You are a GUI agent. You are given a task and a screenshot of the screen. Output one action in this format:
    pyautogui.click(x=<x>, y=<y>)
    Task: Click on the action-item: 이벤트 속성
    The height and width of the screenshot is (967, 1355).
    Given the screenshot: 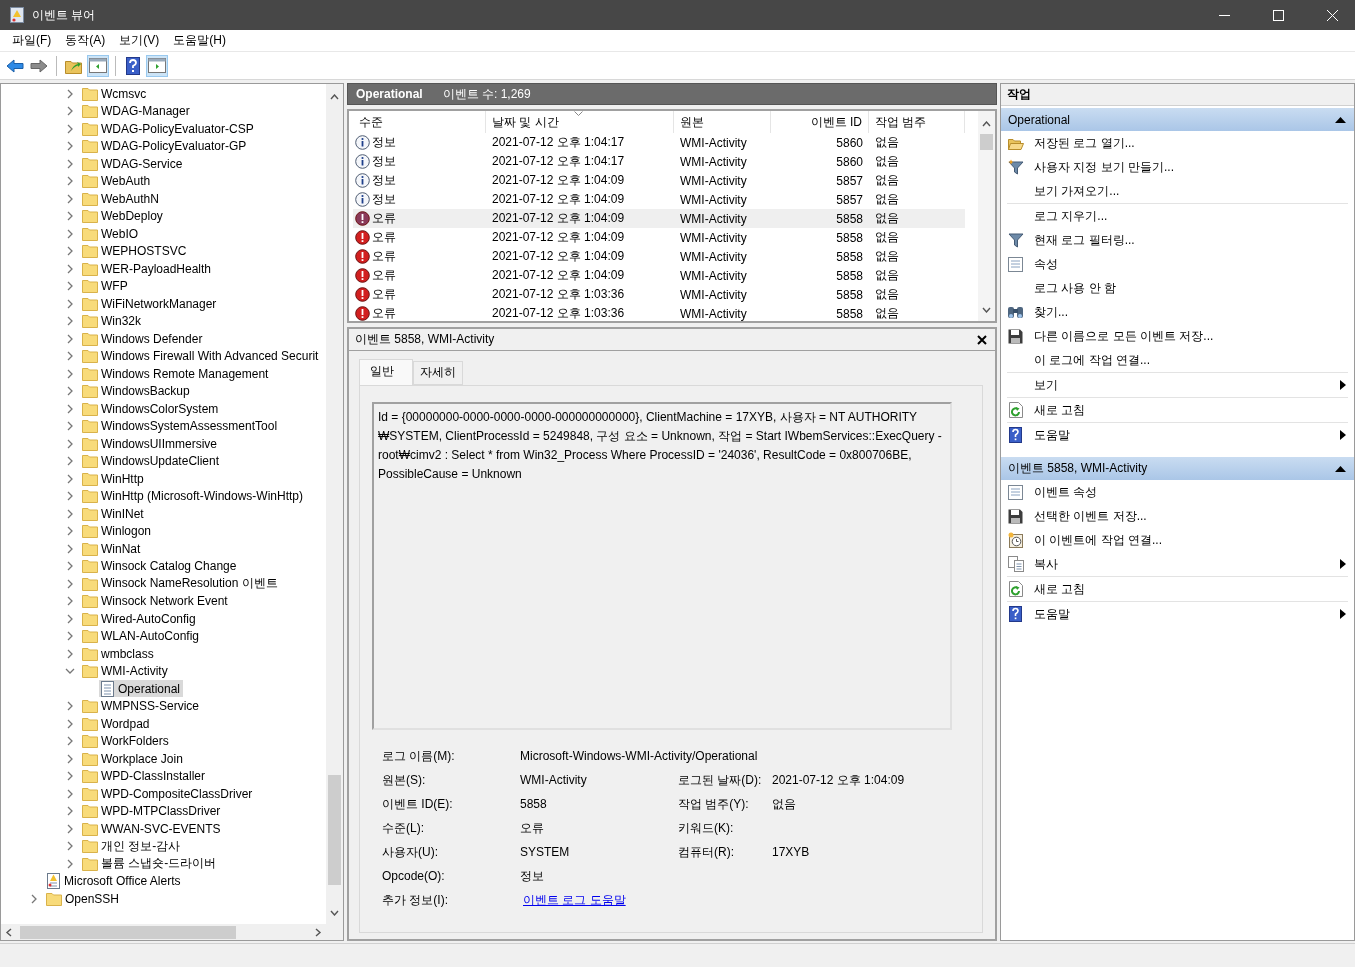 What is the action you would take?
    pyautogui.click(x=1191, y=492)
    